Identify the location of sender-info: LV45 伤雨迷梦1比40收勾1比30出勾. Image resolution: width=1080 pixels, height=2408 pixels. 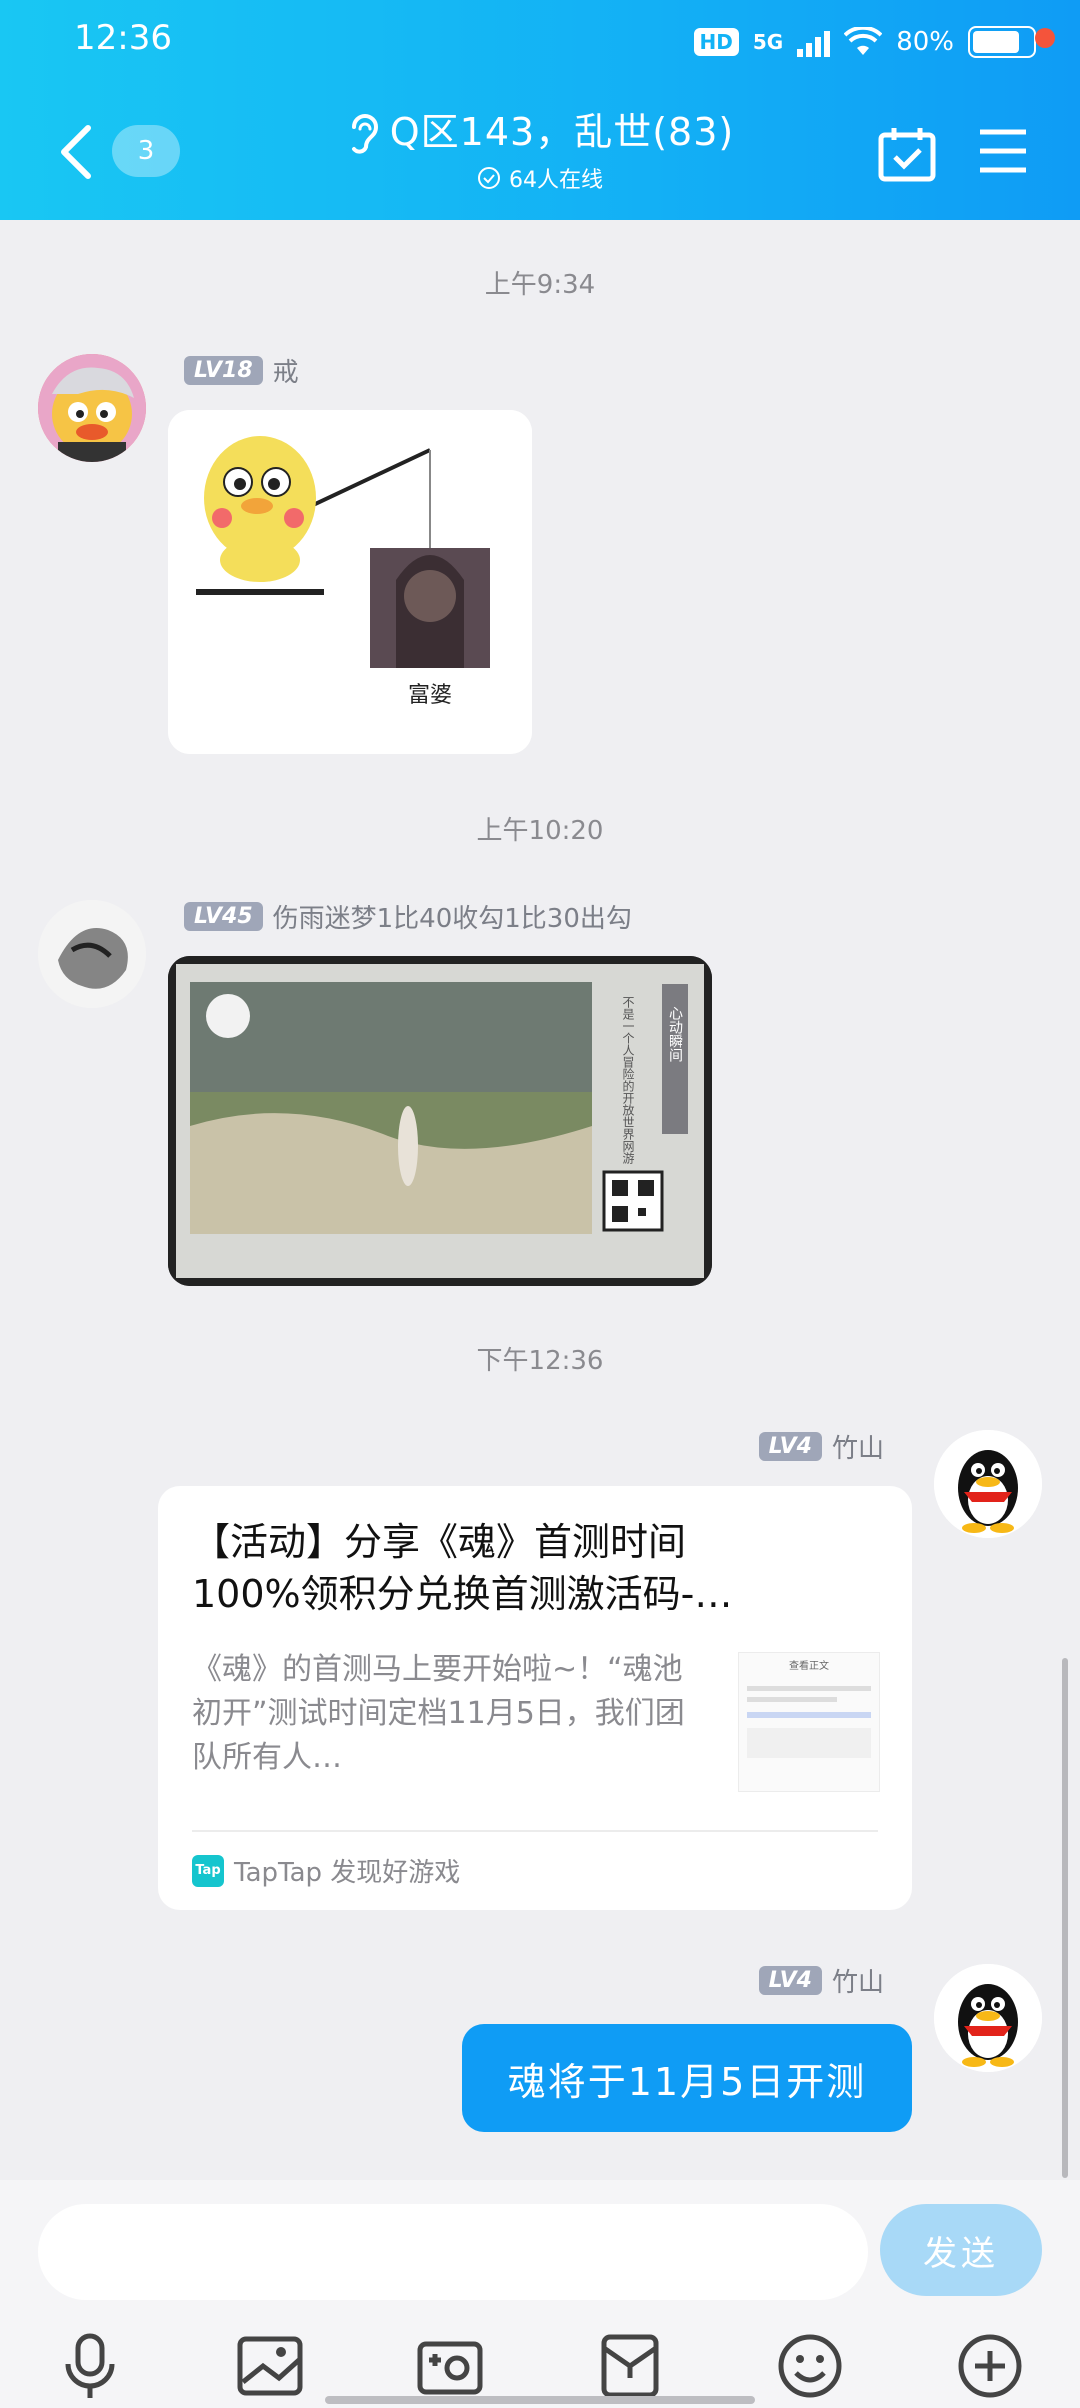
(408, 918).